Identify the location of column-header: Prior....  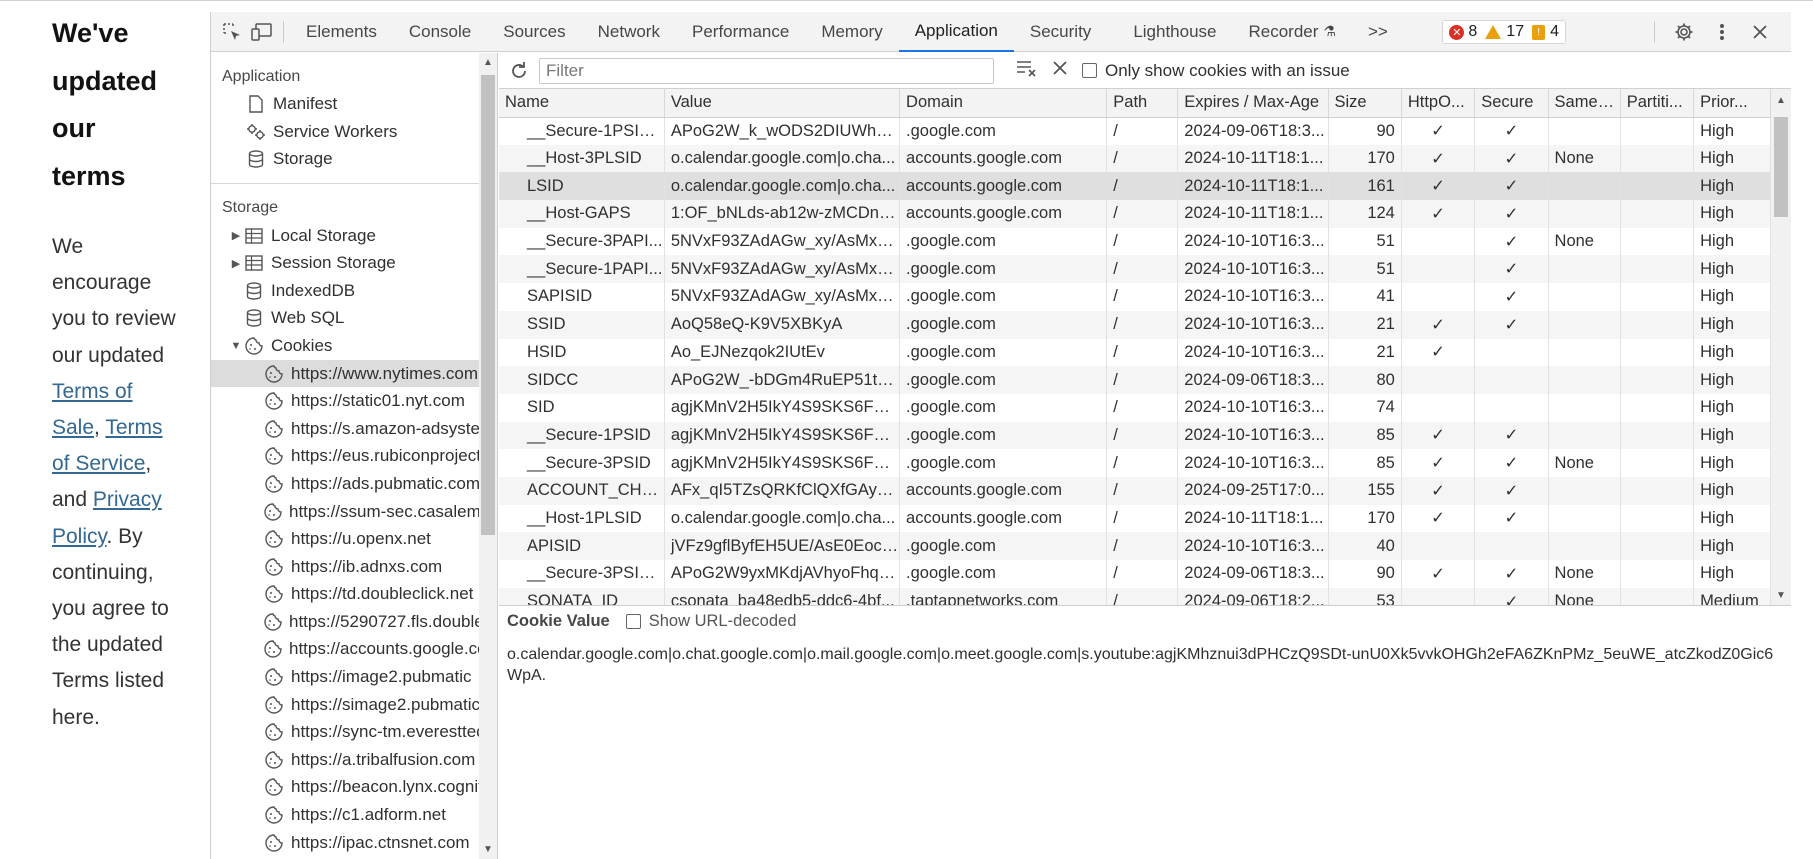
(1732, 103).